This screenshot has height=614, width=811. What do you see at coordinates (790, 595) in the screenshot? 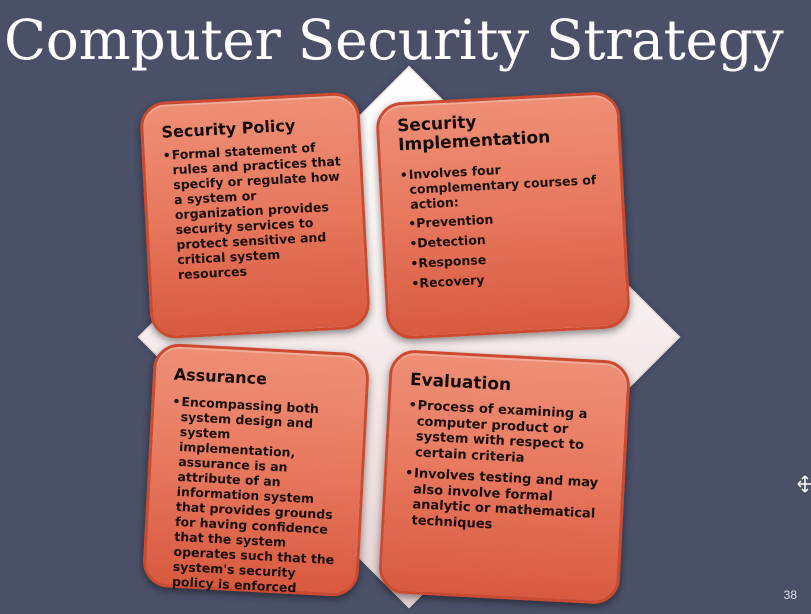
I see `page-number: 38` at bounding box center [790, 595].